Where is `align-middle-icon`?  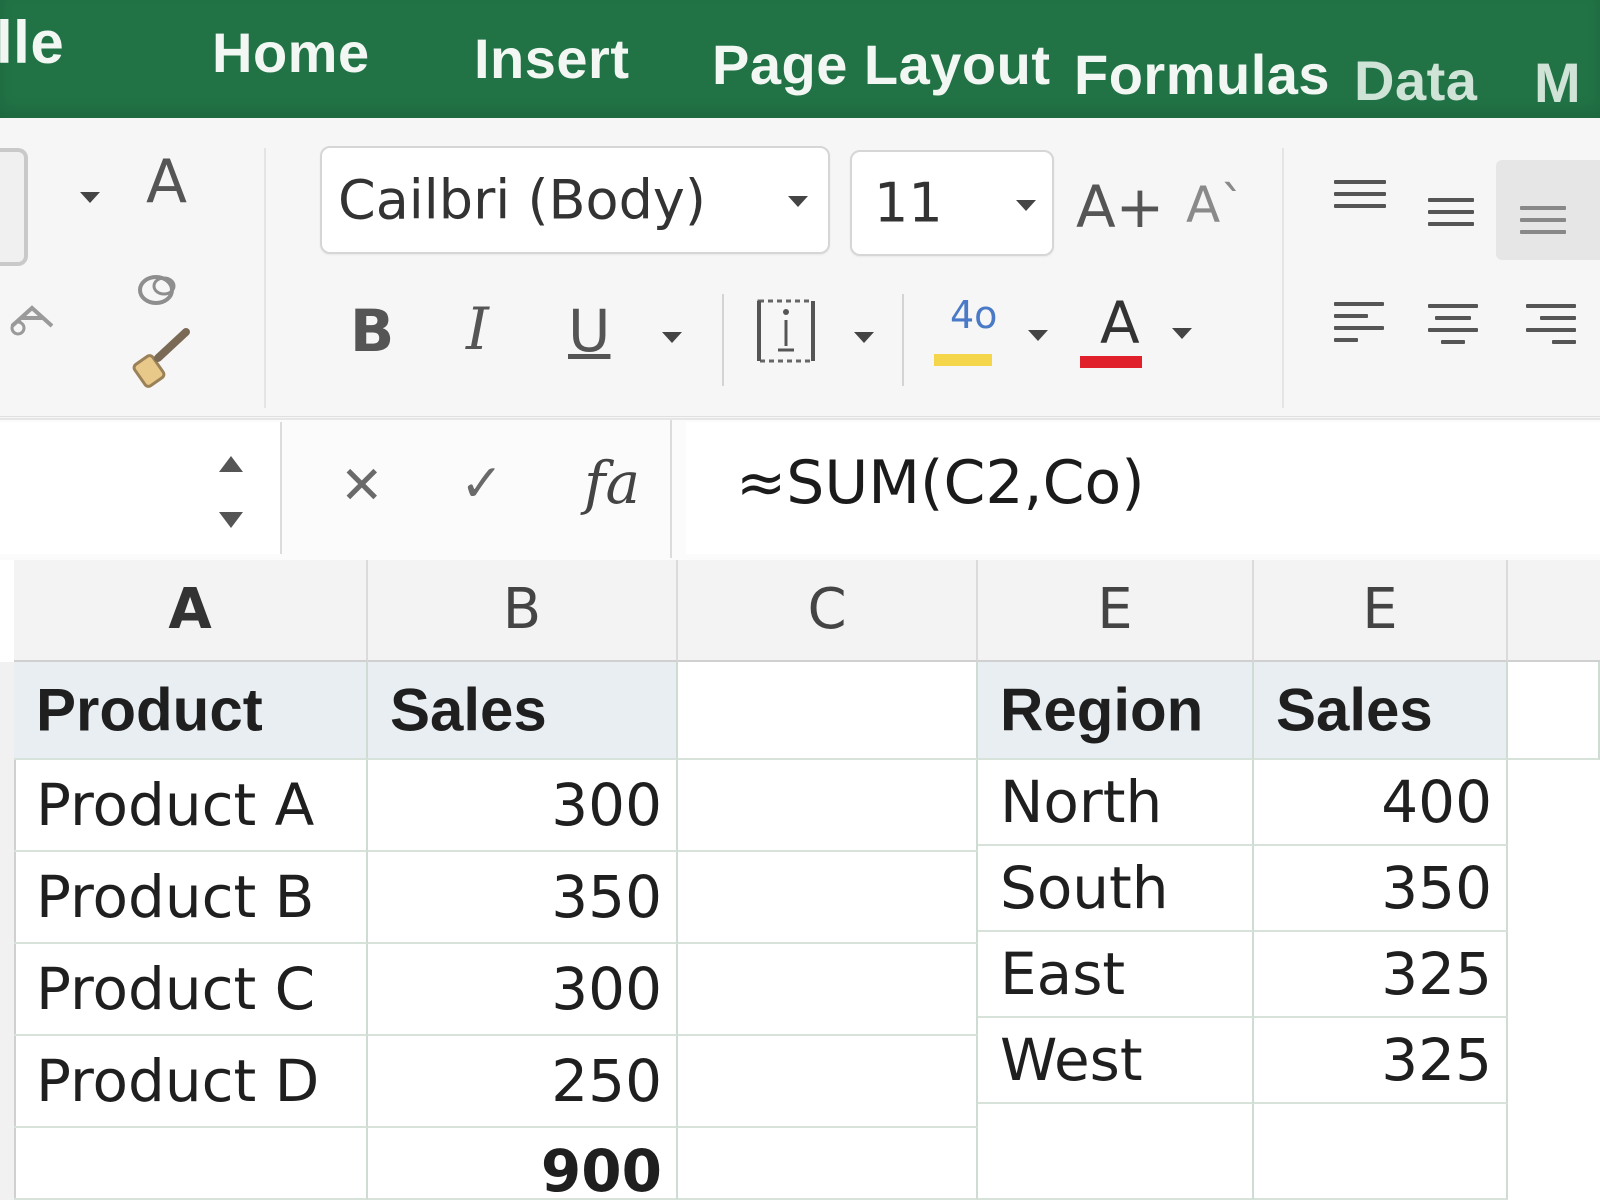 align-middle-icon is located at coordinates (1451, 216).